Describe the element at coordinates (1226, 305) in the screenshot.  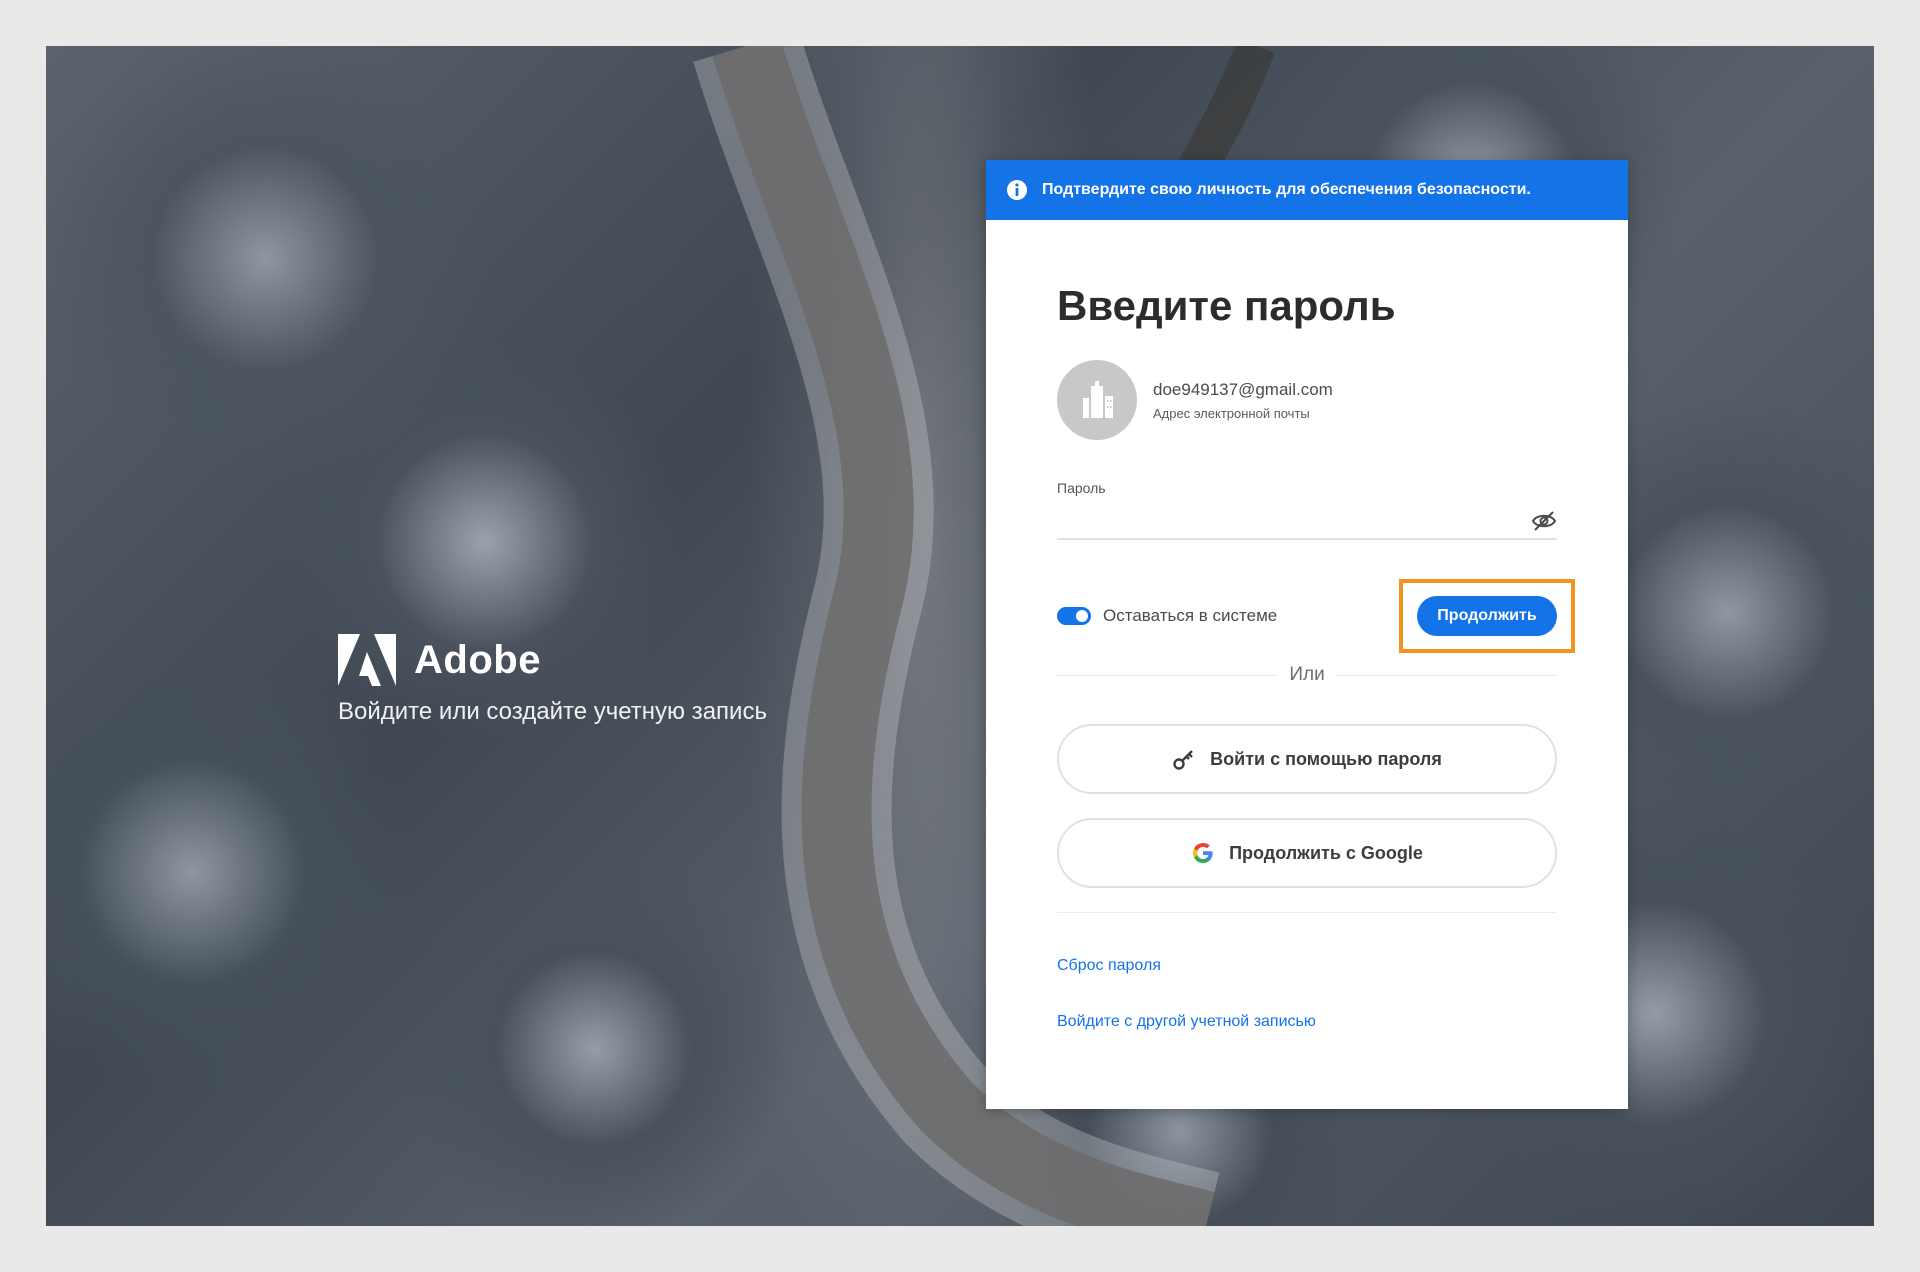
I see `page-title: Введите пароль` at that location.